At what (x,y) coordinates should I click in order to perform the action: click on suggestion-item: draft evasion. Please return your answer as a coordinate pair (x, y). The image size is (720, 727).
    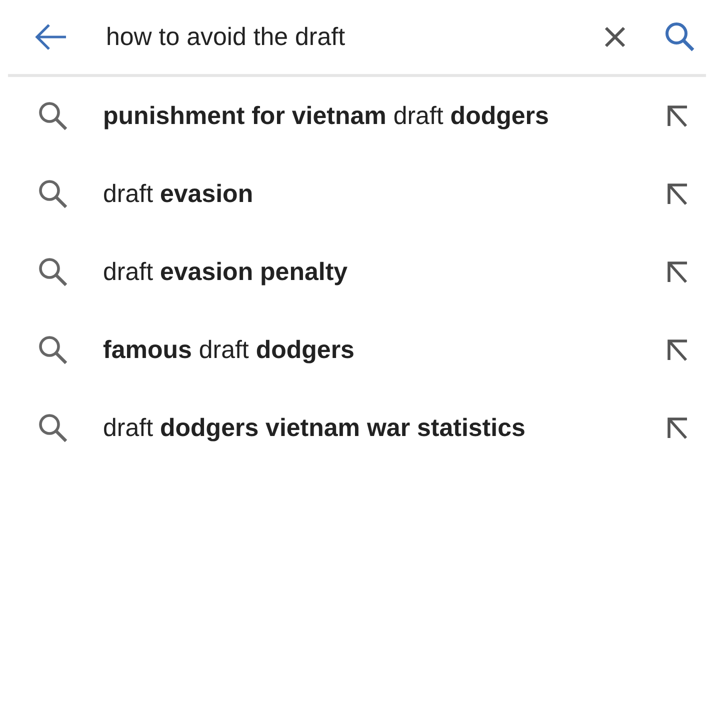
    Looking at the image, I should click on (360, 194).